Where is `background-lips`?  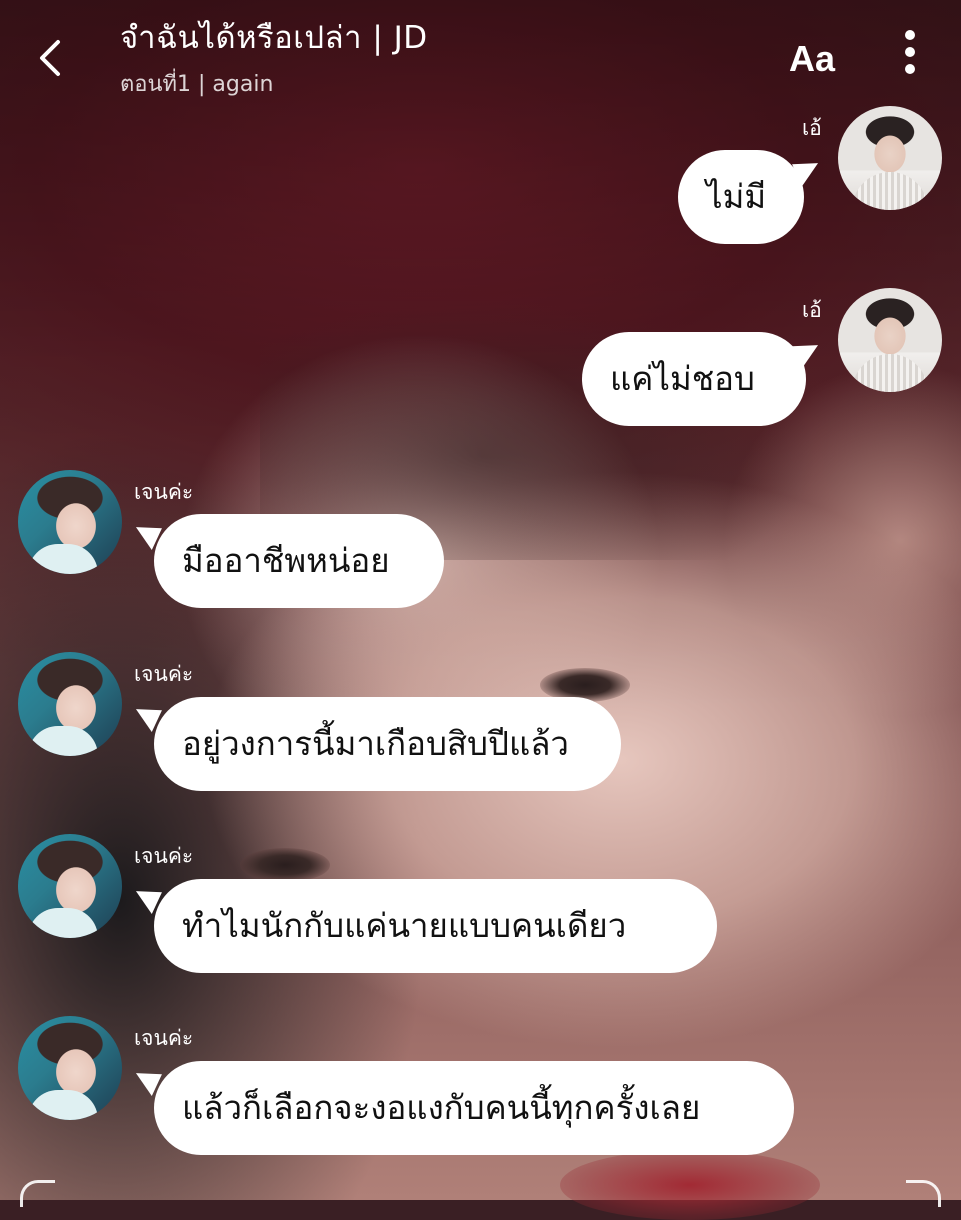
background-lips is located at coordinates (690, 1185).